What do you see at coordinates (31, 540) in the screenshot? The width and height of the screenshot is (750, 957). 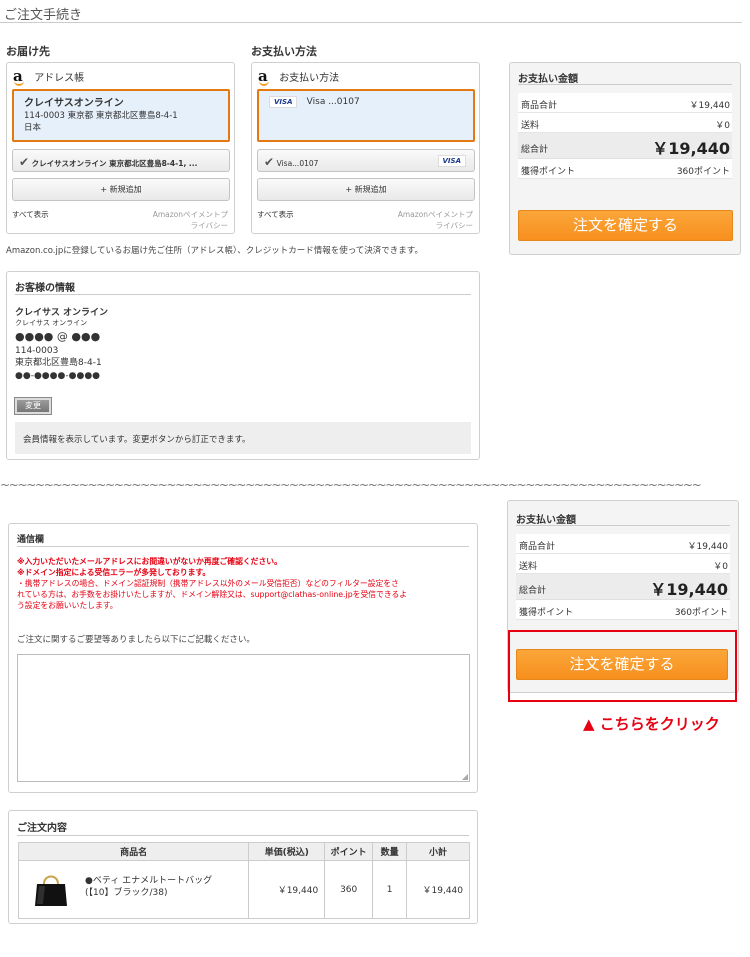 I see `message-title: 通信欄` at bounding box center [31, 540].